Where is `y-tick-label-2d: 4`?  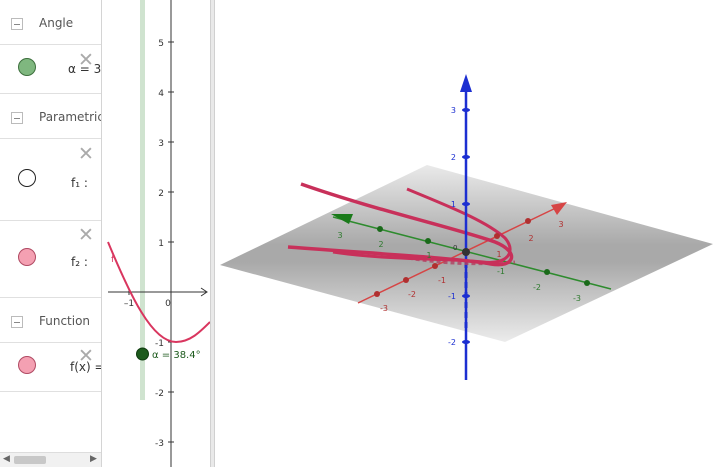 y-tick-label-2d: 4 is located at coordinates (161, 94).